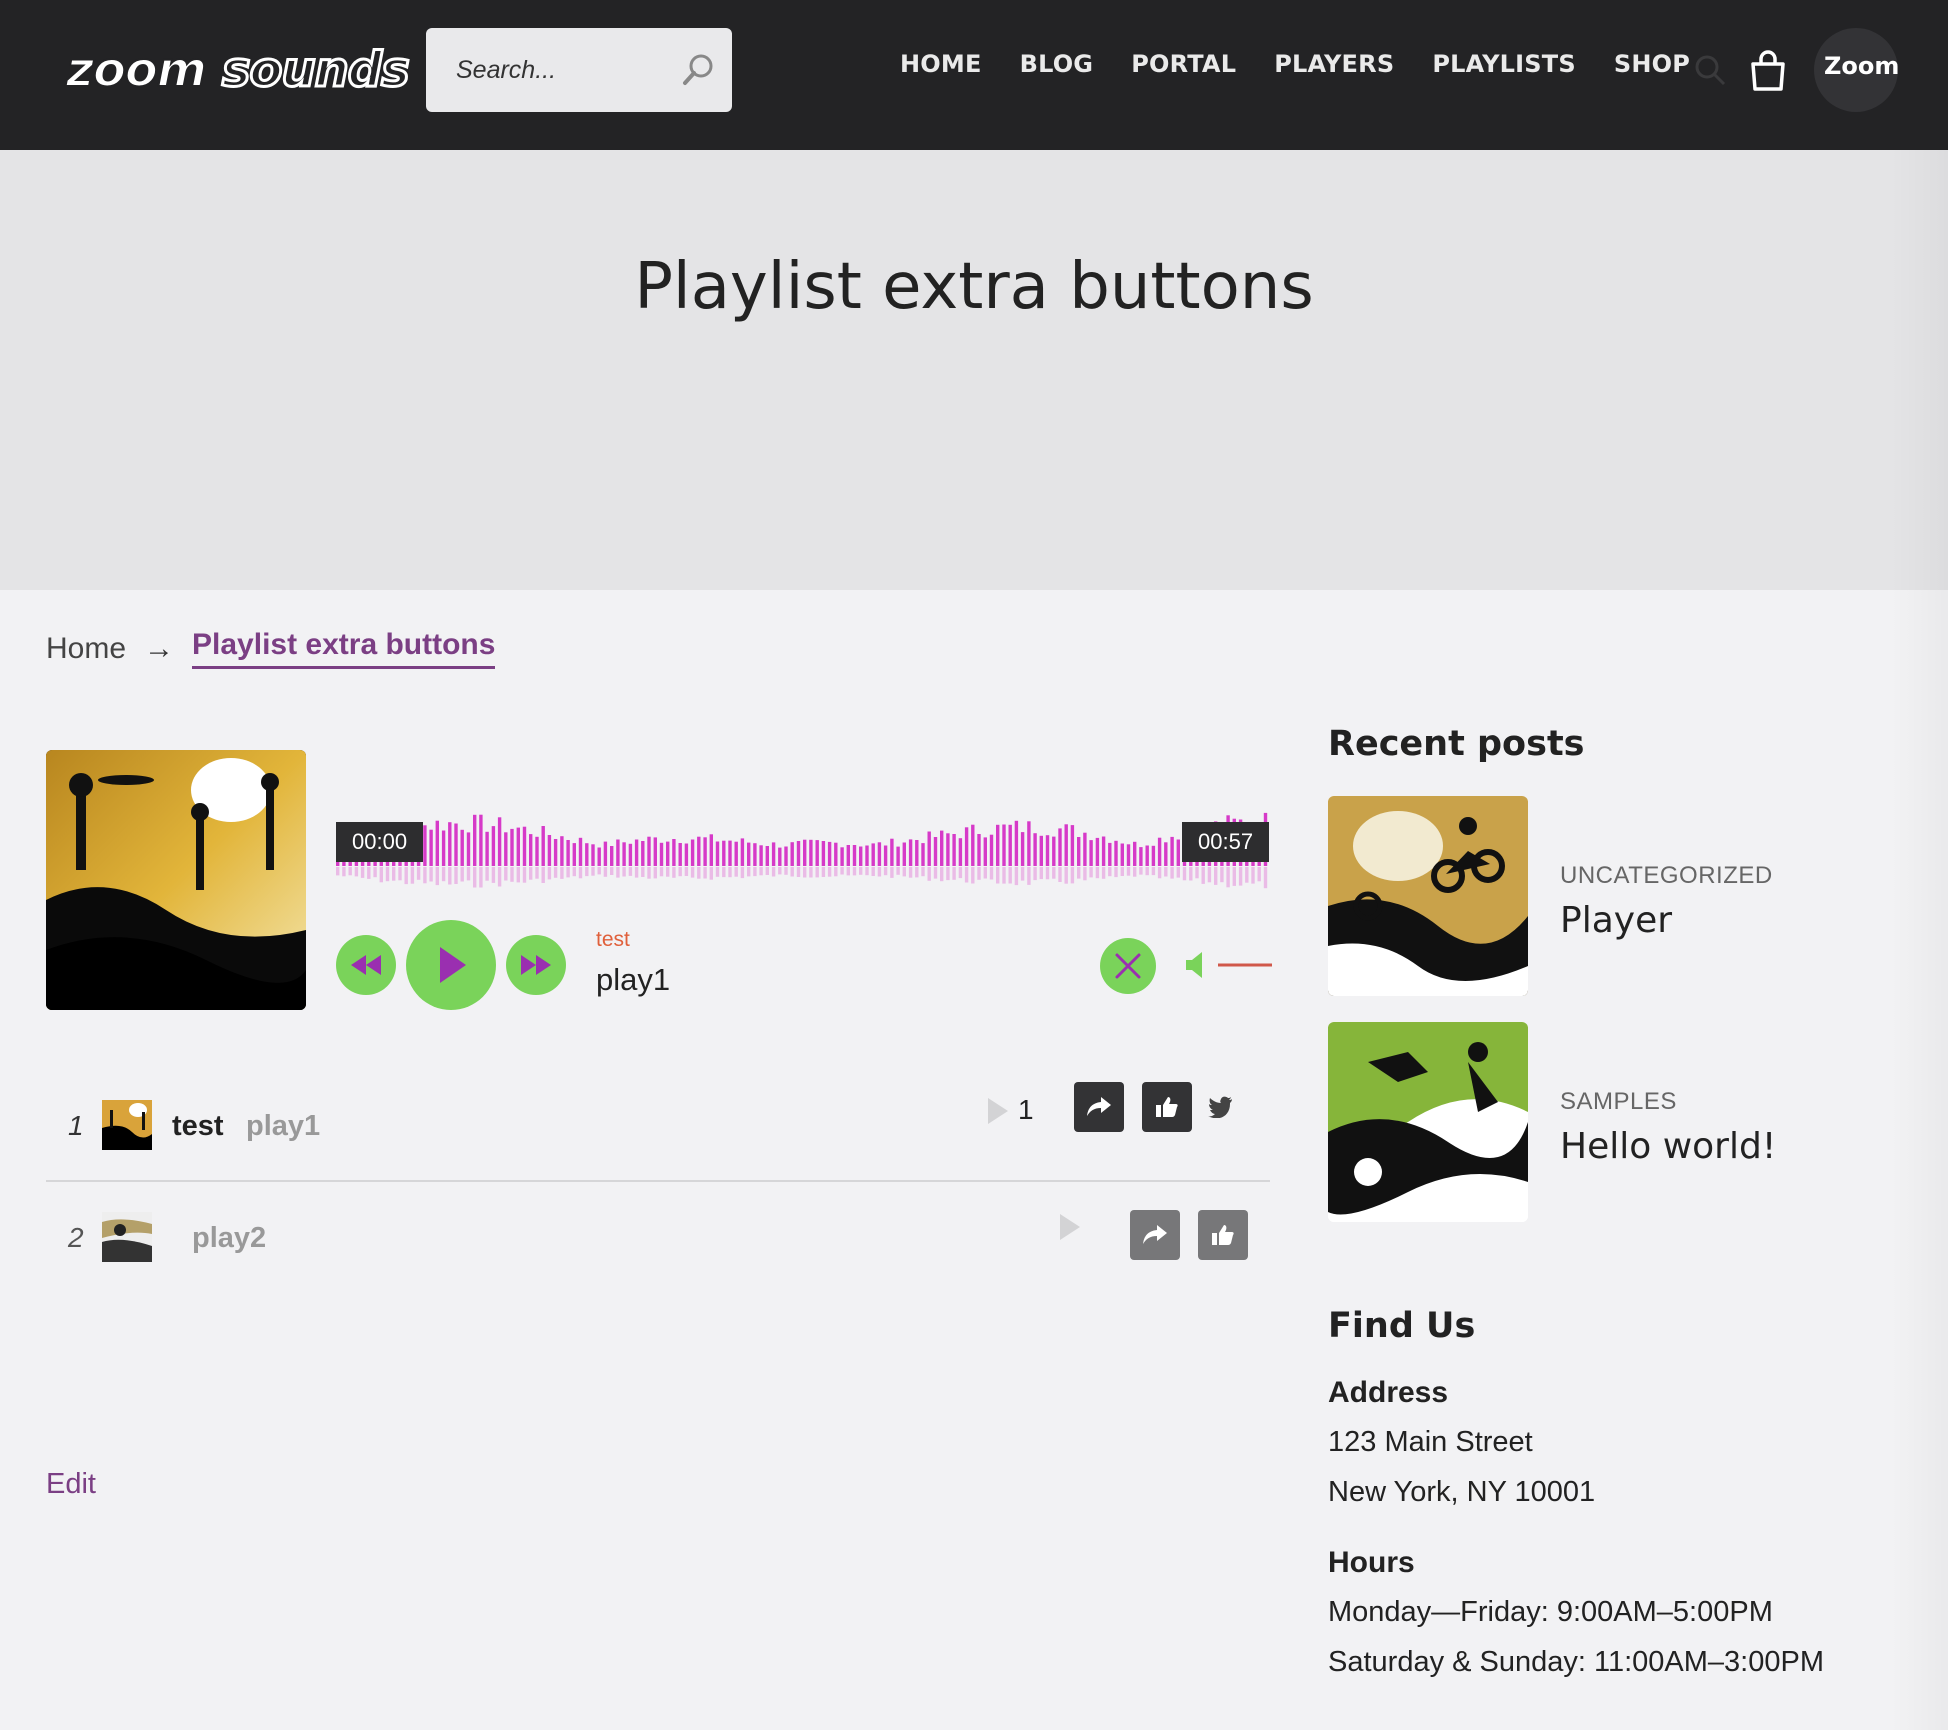 This screenshot has height=1730, width=1948. What do you see at coordinates (1710, 70) in the screenshot?
I see `header-search-icon` at bounding box center [1710, 70].